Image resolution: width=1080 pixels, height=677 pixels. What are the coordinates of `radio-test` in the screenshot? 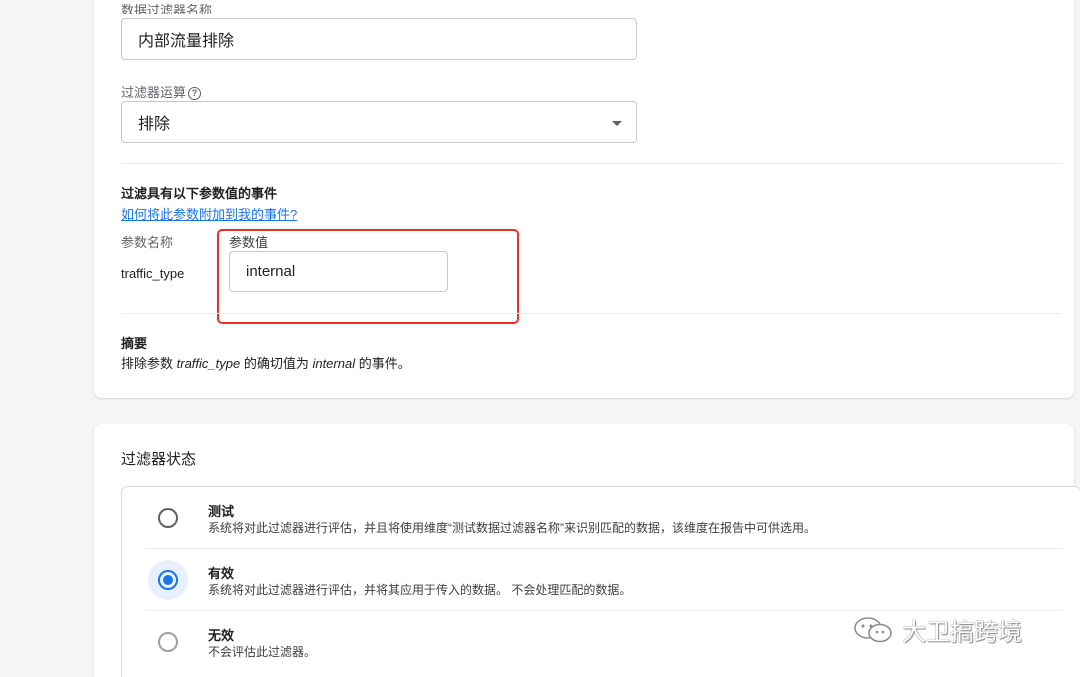 It's located at (168, 518).